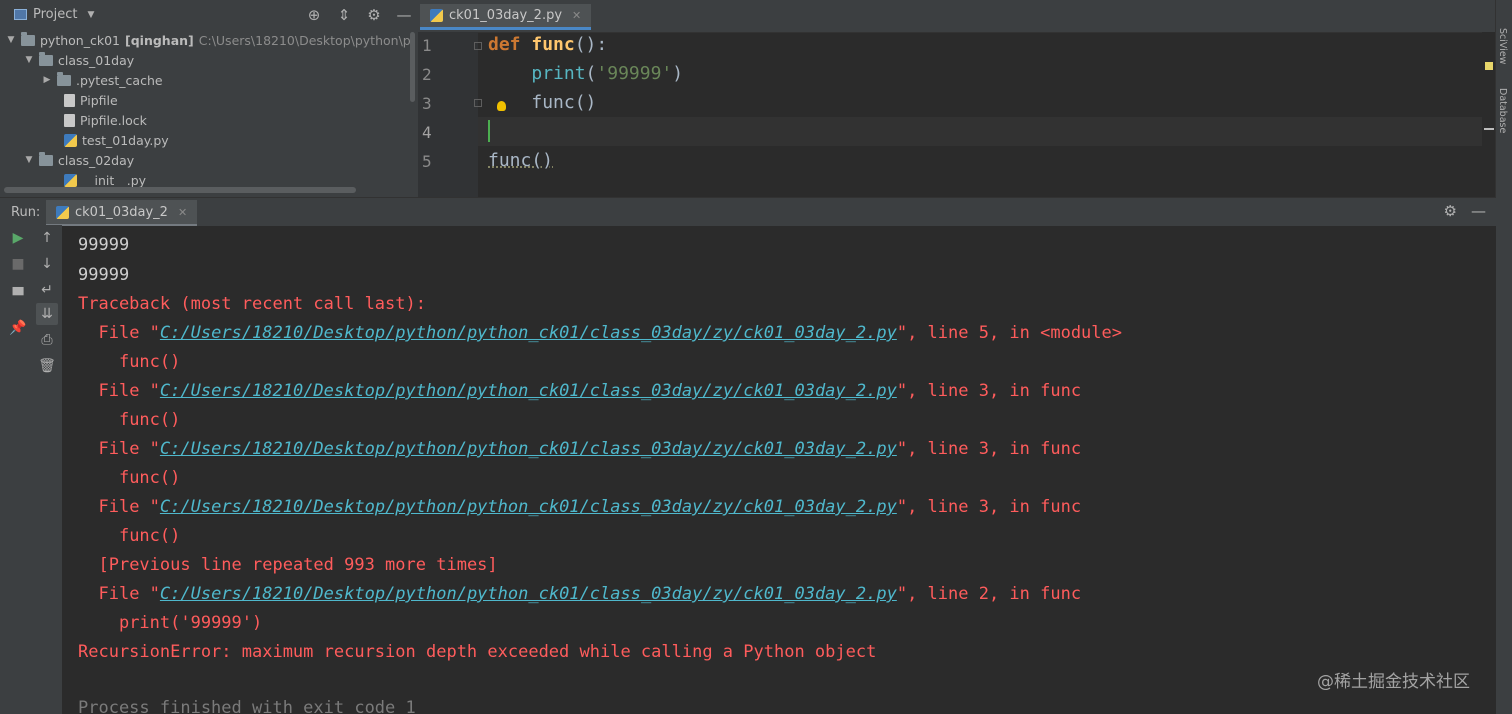 This screenshot has height=714, width=1512. Describe the element at coordinates (113, 120) in the screenshot. I see `tree-item-label: Pipfile.lock` at that location.